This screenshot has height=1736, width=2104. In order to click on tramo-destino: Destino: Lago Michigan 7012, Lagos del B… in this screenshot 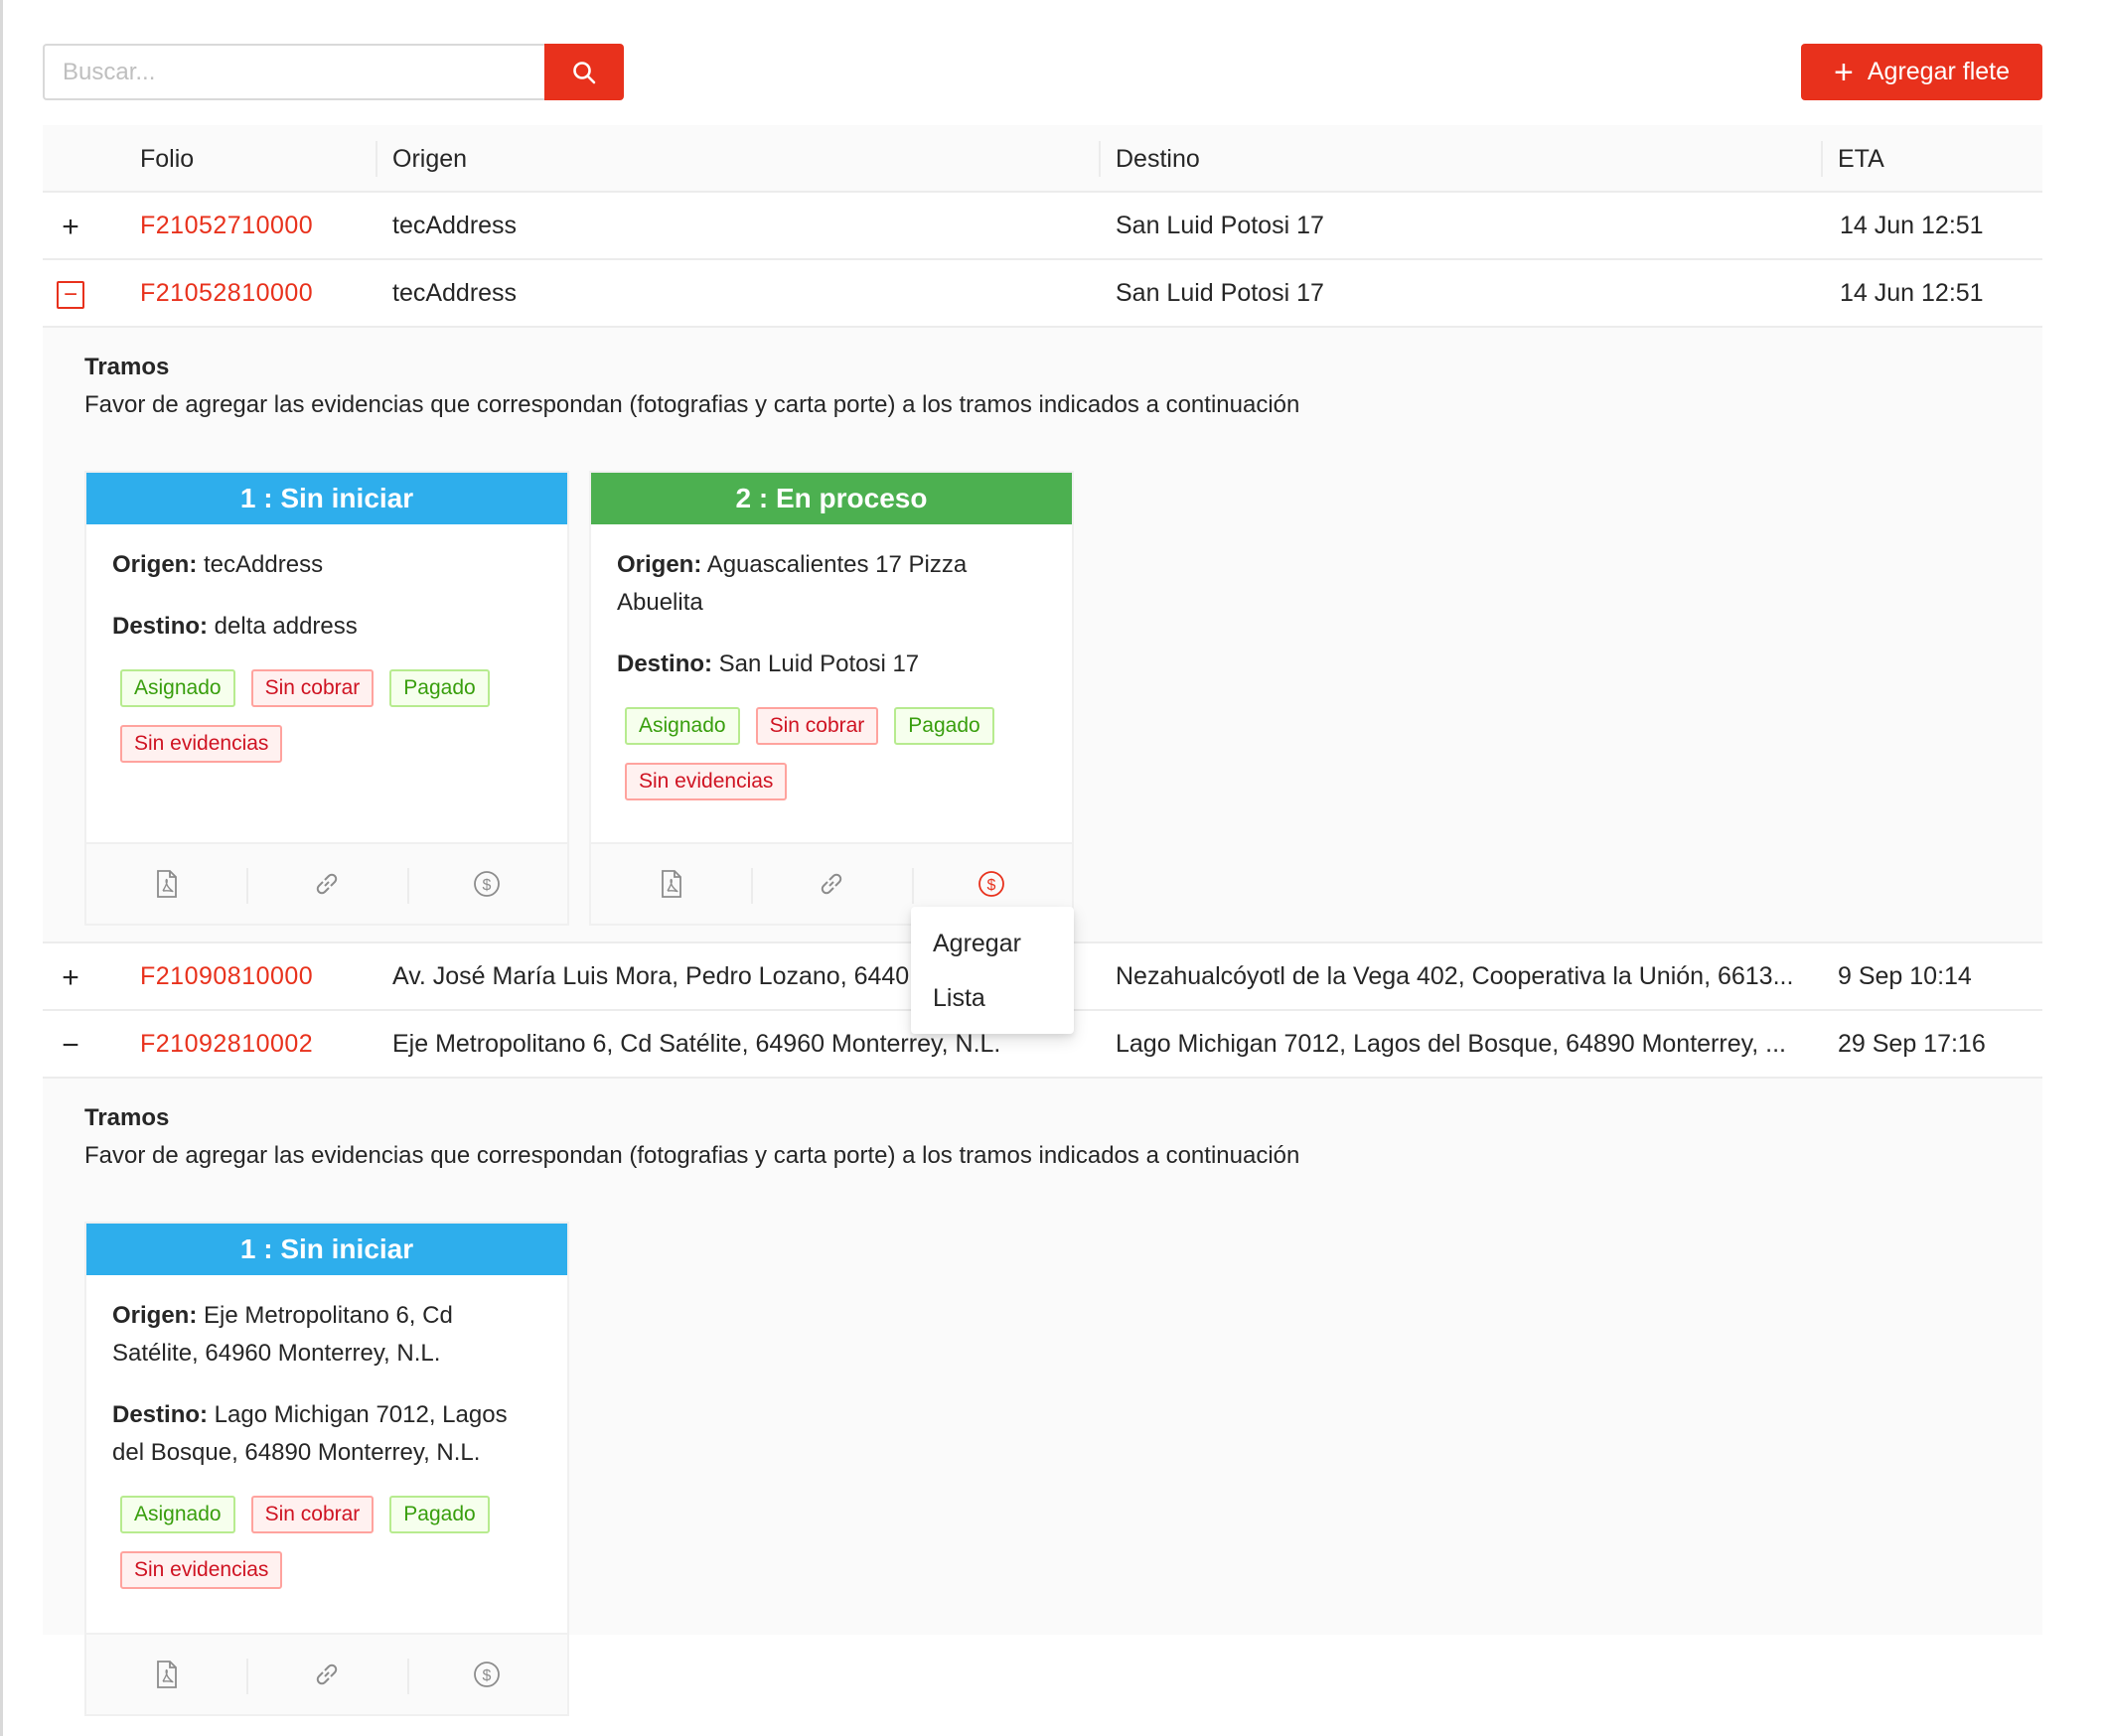, I will do `click(326, 1434)`.